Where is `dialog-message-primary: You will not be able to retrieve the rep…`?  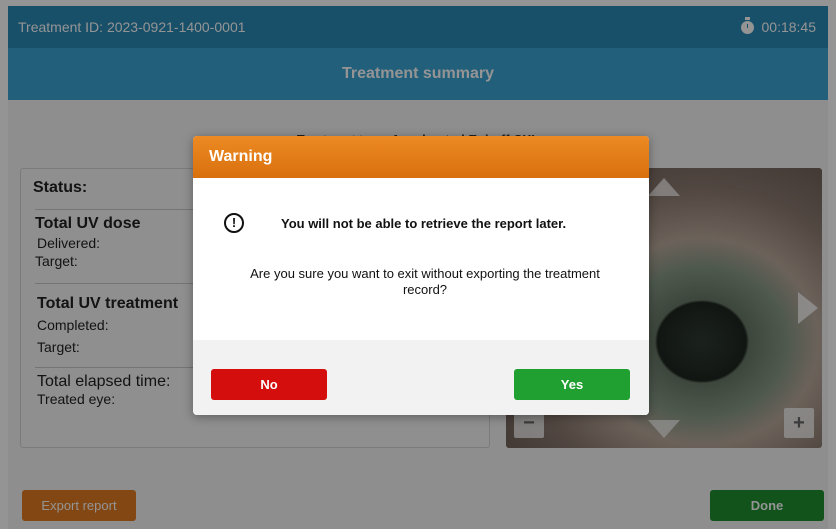
dialog-message-primary: You will not be able to retrieve the rep… is located at coordinates (424, 223).